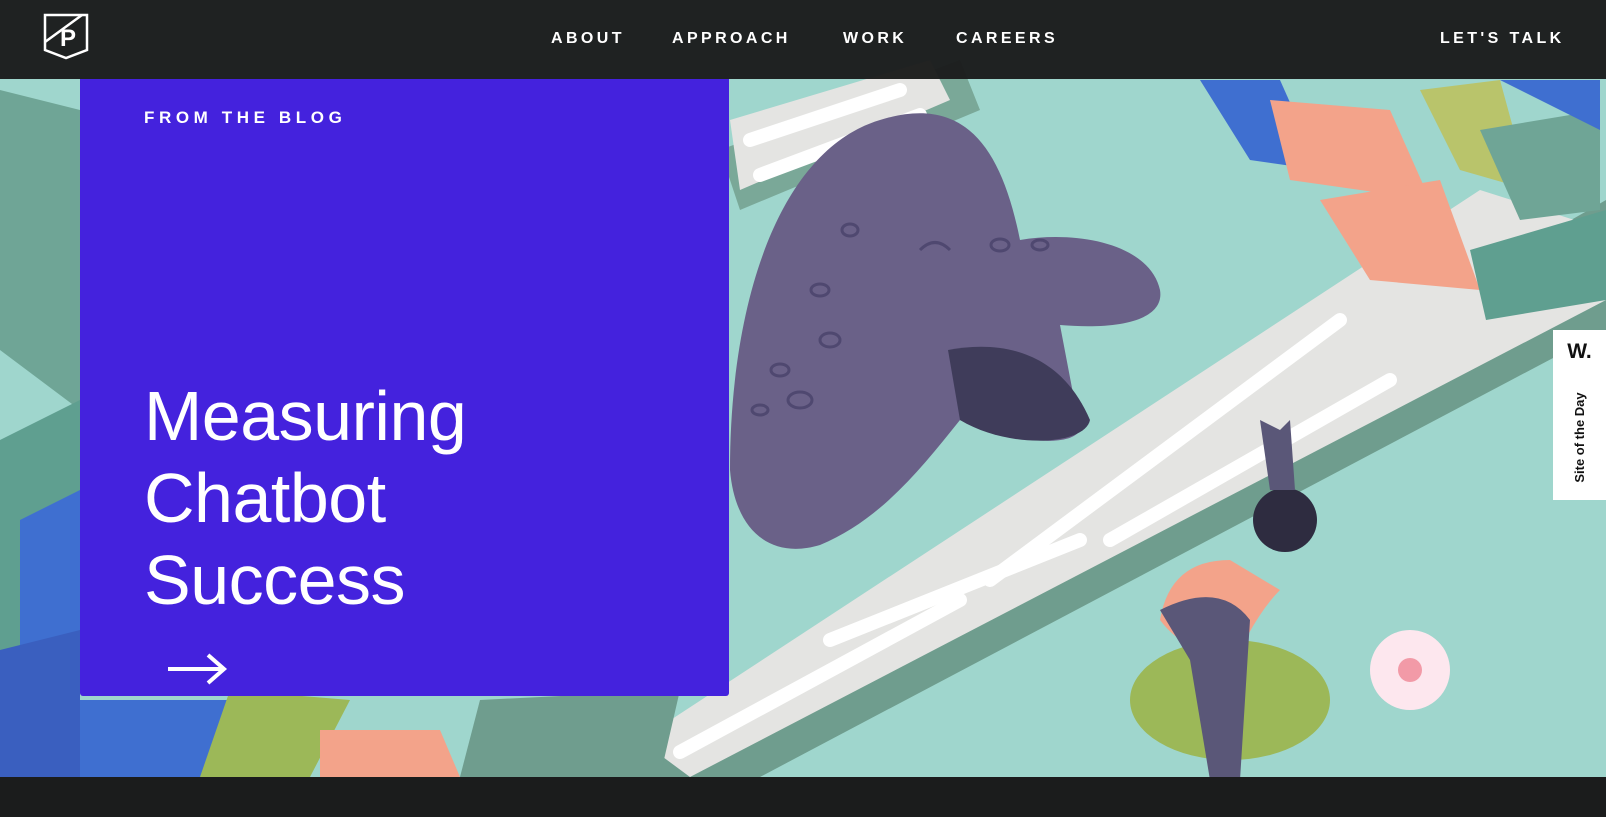  I want to click on lets-talk-link: LET'S TALK, so click(1502, 39).